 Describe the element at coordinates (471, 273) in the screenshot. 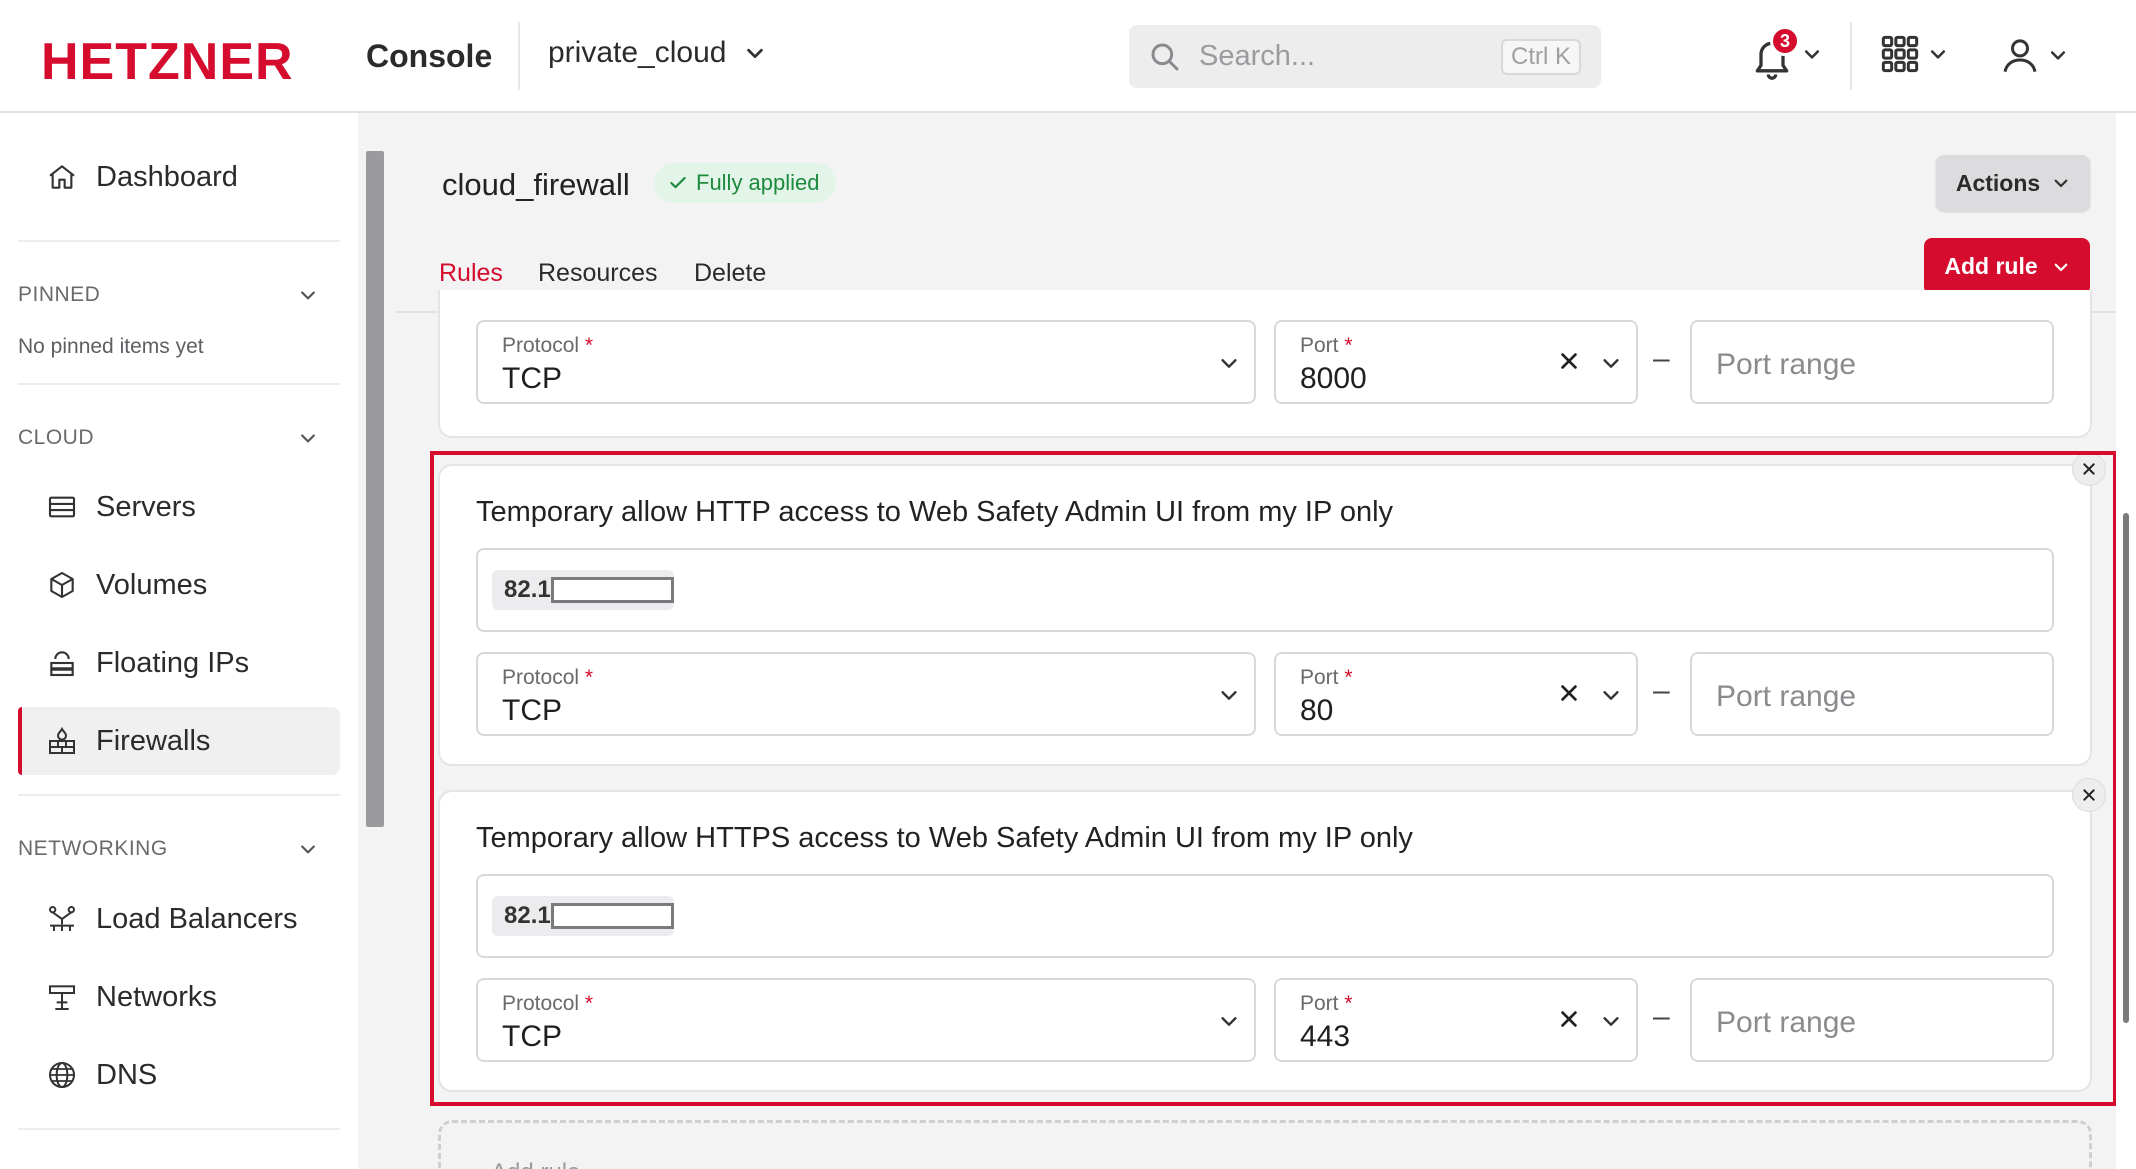

I see `tab-rules: Rules` at that location.